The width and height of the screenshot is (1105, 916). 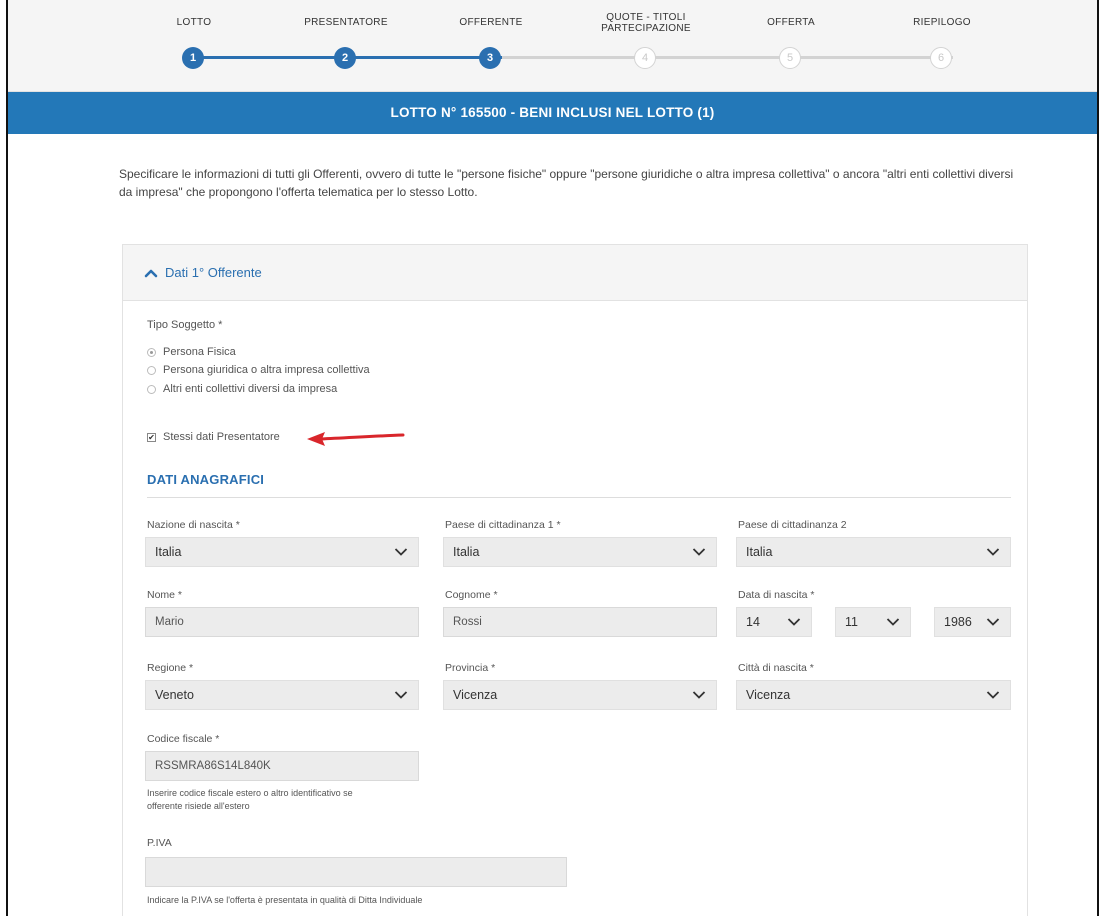 What do you see at coordinates (151, 273) in the screenshot?
I see `chevron-up-icon` at bounding box center [151, 273].